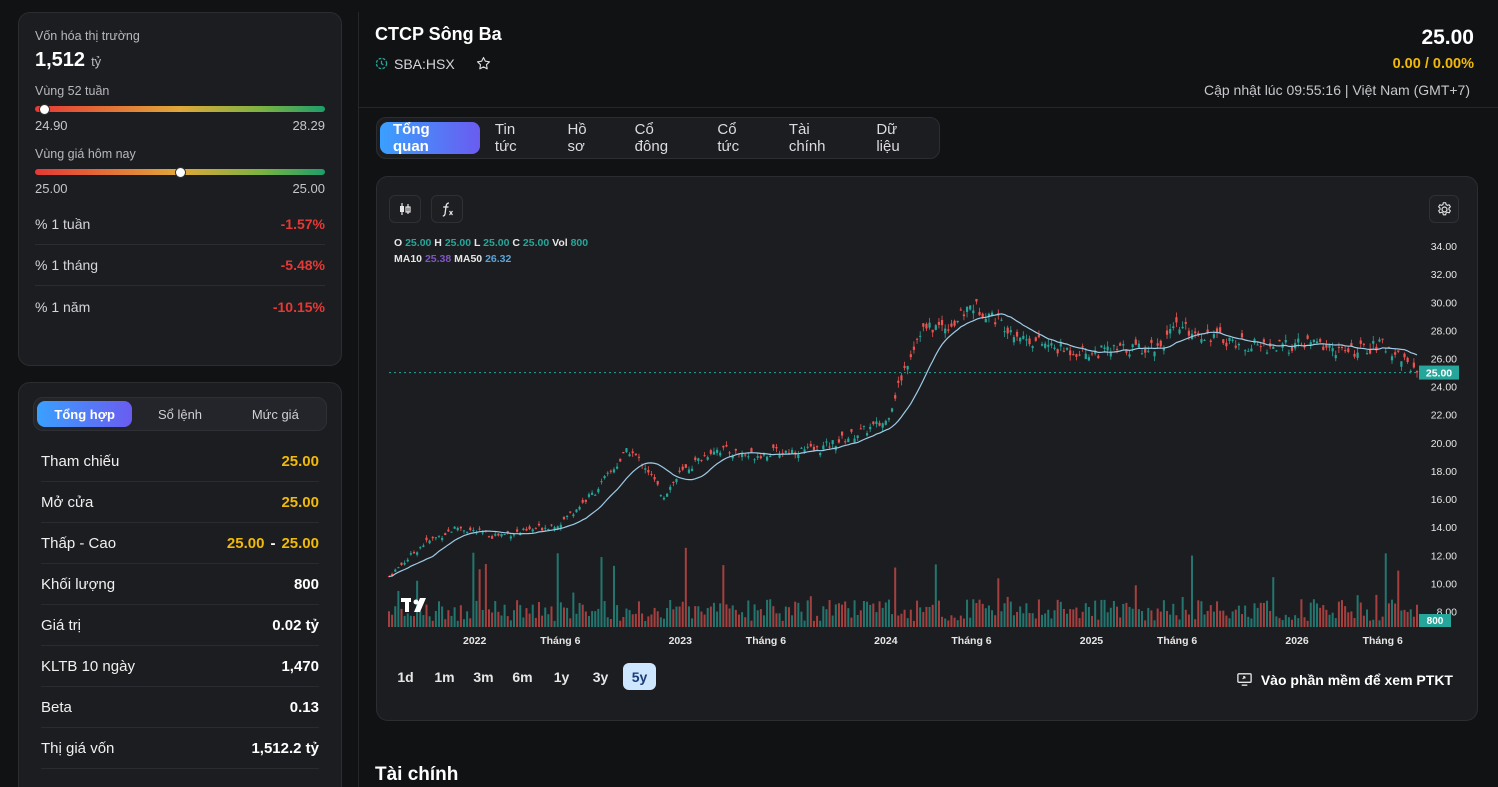 This screenshot has width=1498, height=787. What do you see at coordinates (444, 676) in the screenshot?
I see `range-1m: 1m` at bounding box center [444, 676].